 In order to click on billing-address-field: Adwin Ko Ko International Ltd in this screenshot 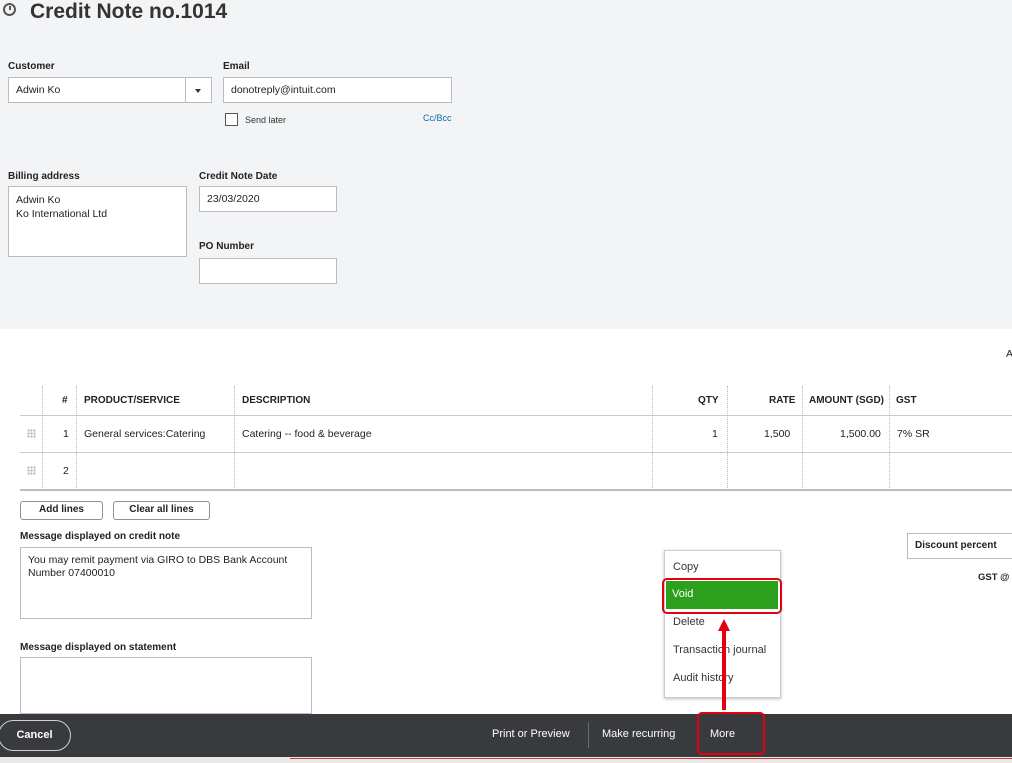, I will do `click(97, 221)`.